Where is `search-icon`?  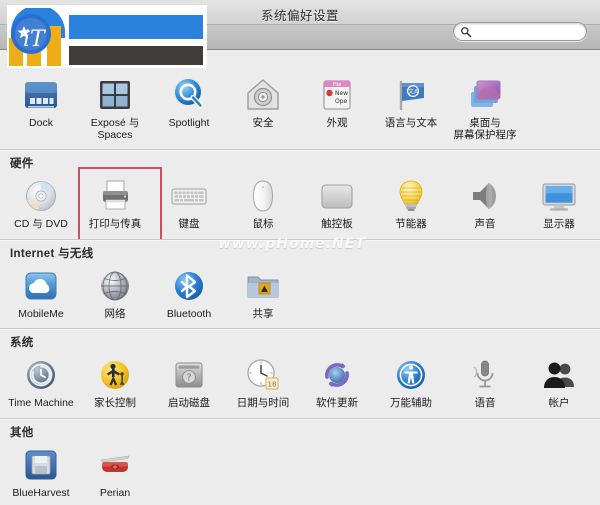
search-icon is located at coordinates (466, 32).